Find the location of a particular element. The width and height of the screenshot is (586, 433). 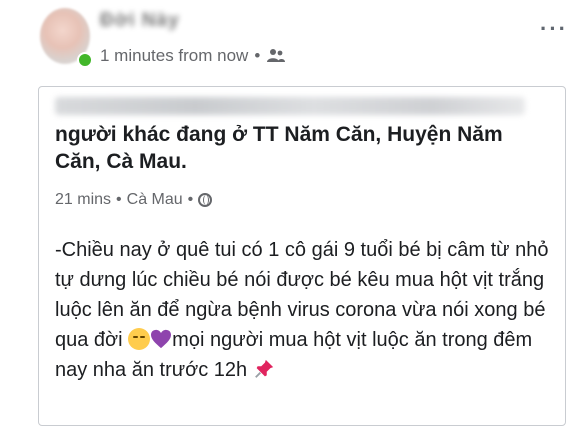

redacted-line is located at coordinates (290, 106).